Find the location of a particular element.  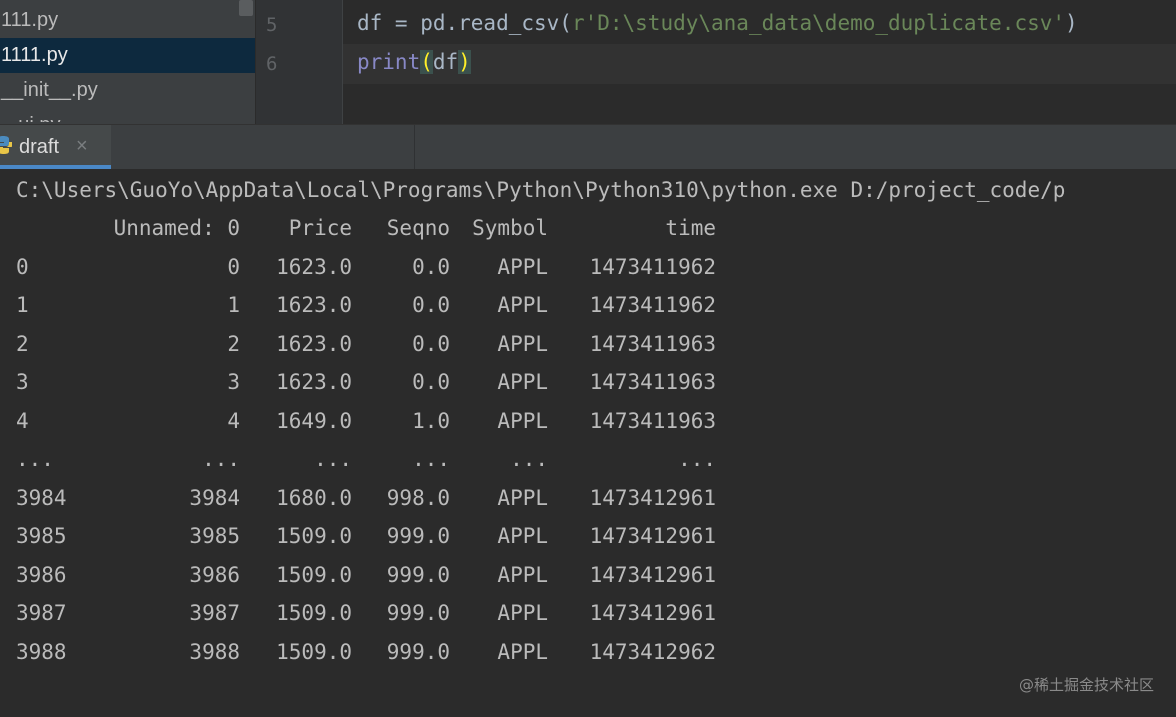

row-index: 3985 is located at coordinates (41, 536).